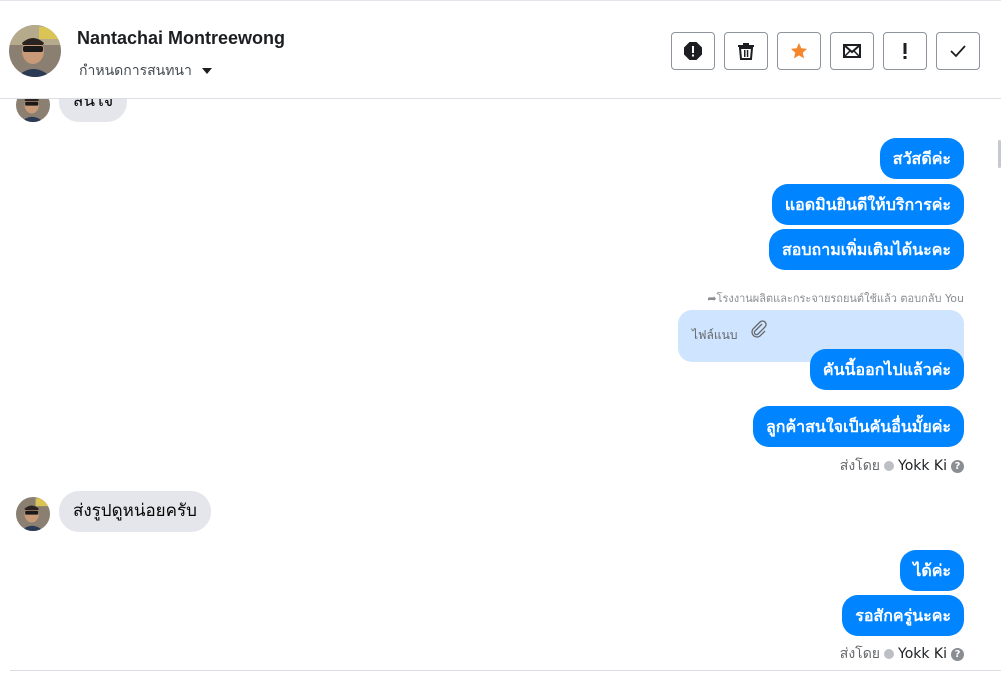 The image size is (1001, 673). I want to click on conversation-actions, so click(825, 51).